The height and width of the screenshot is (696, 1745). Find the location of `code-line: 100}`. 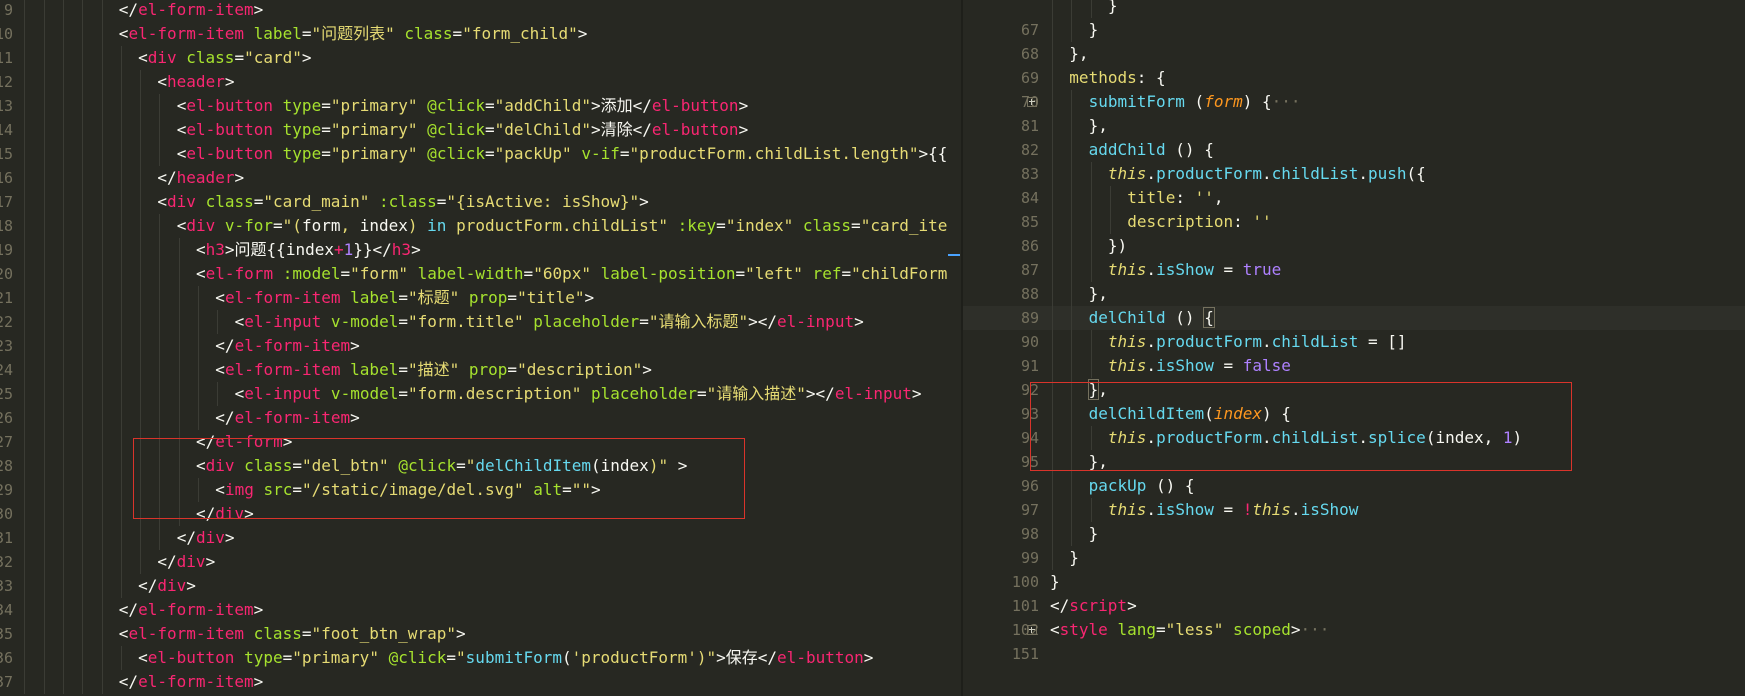

code-line: 100} is located at coordinates (1354, 582).